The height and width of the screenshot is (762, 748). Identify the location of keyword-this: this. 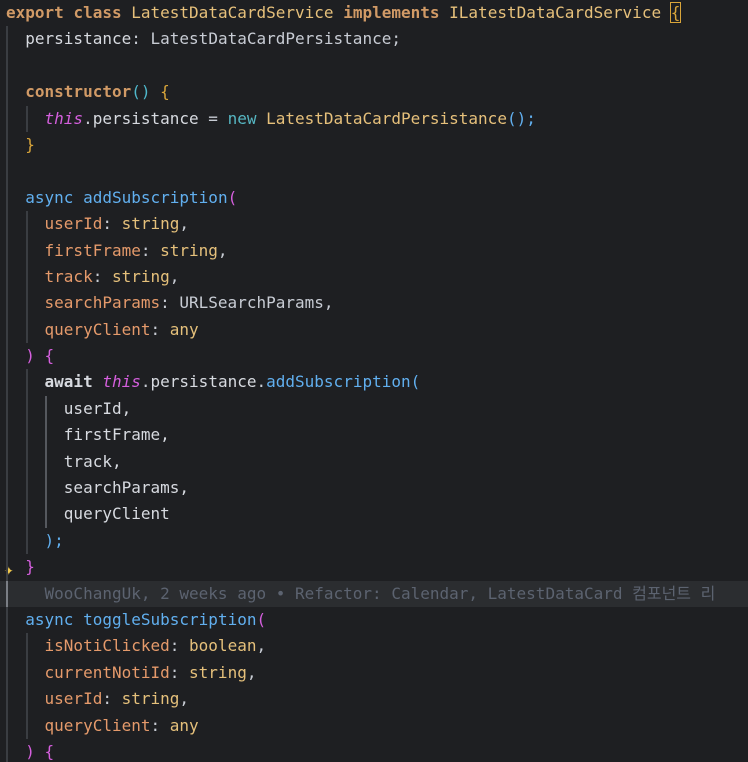
(64, 118).